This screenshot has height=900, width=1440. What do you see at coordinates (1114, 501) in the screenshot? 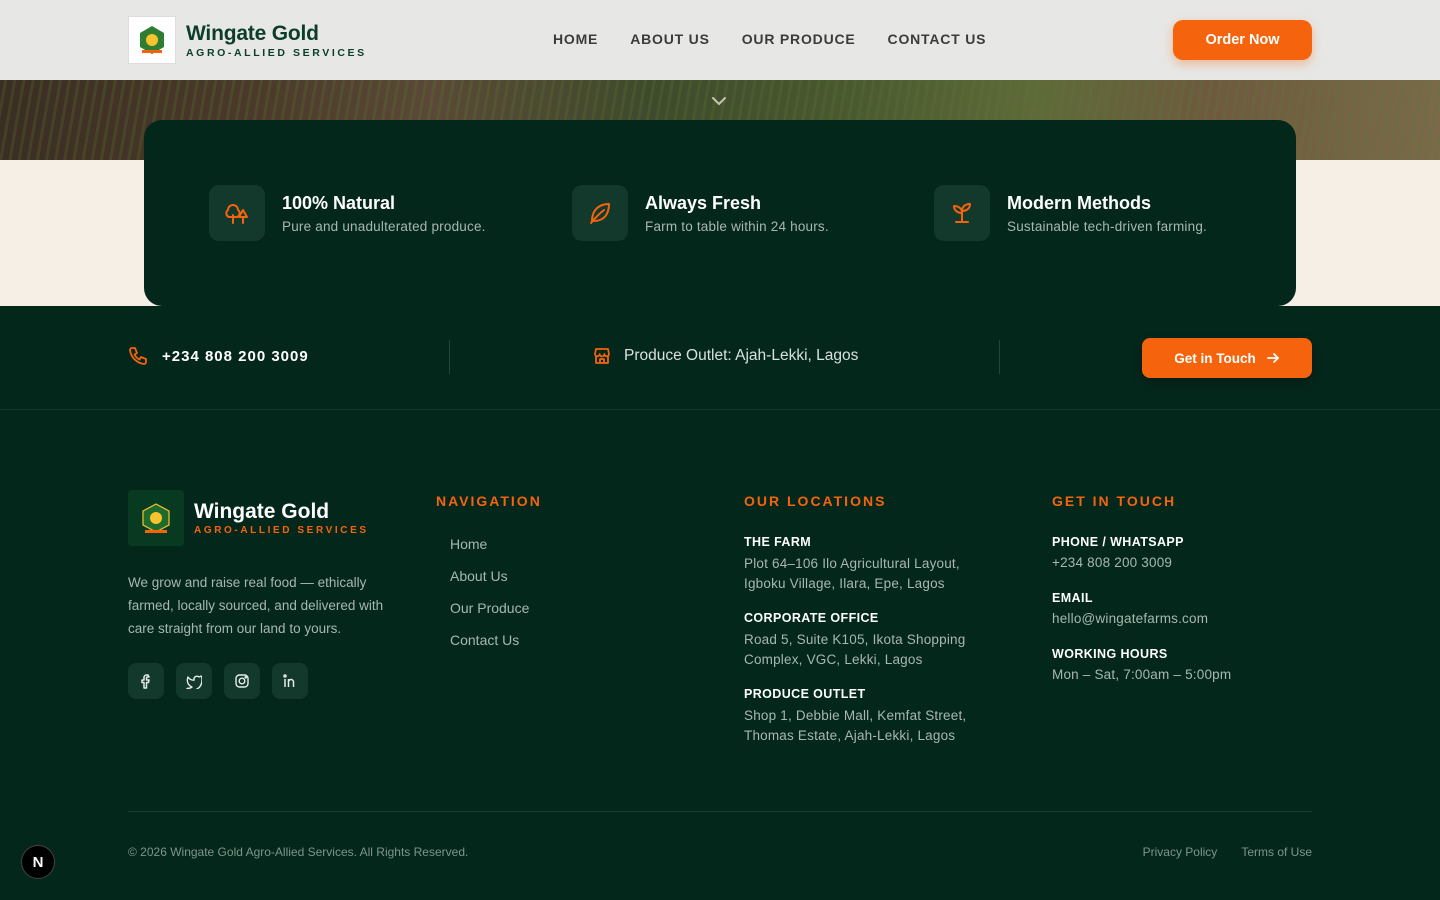
I see `footer-get-in-touch-heading: GET IN TOUCH` at bounding box center [1114, 501].